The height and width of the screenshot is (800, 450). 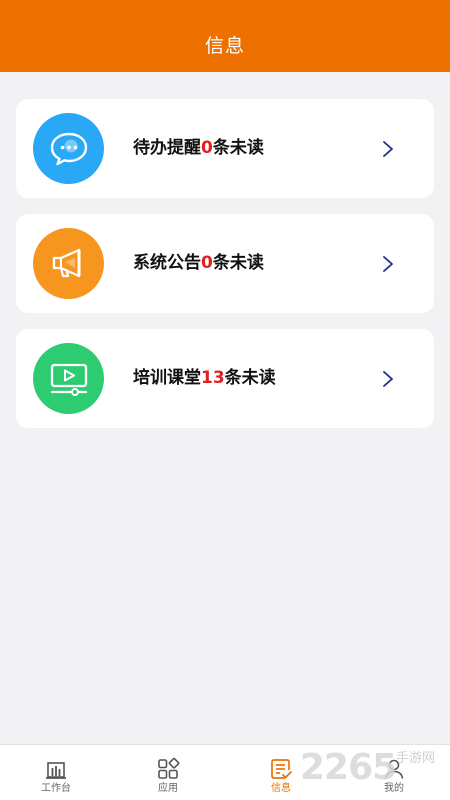 I want to click on card-training-class: 培训课堂13条未读, so click(x=225, y=378).